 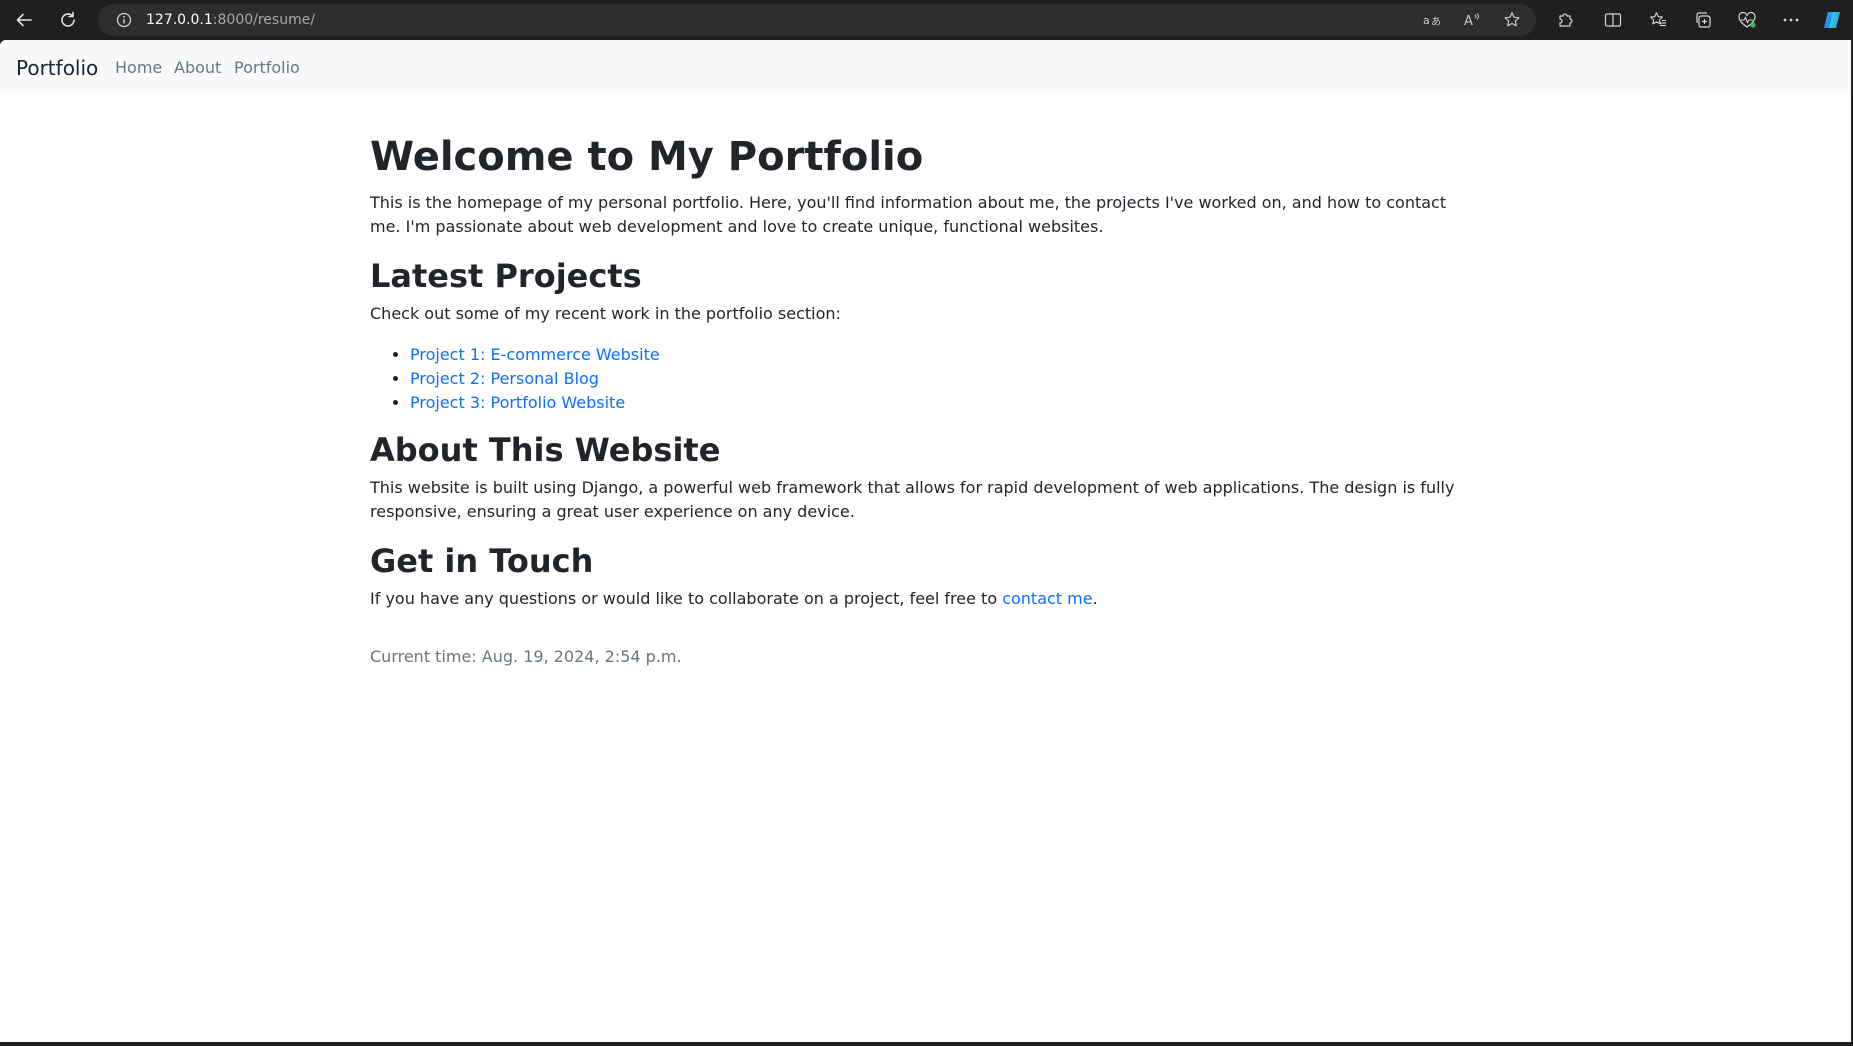 I want to click on info-icon, so click(x=124, y=20).